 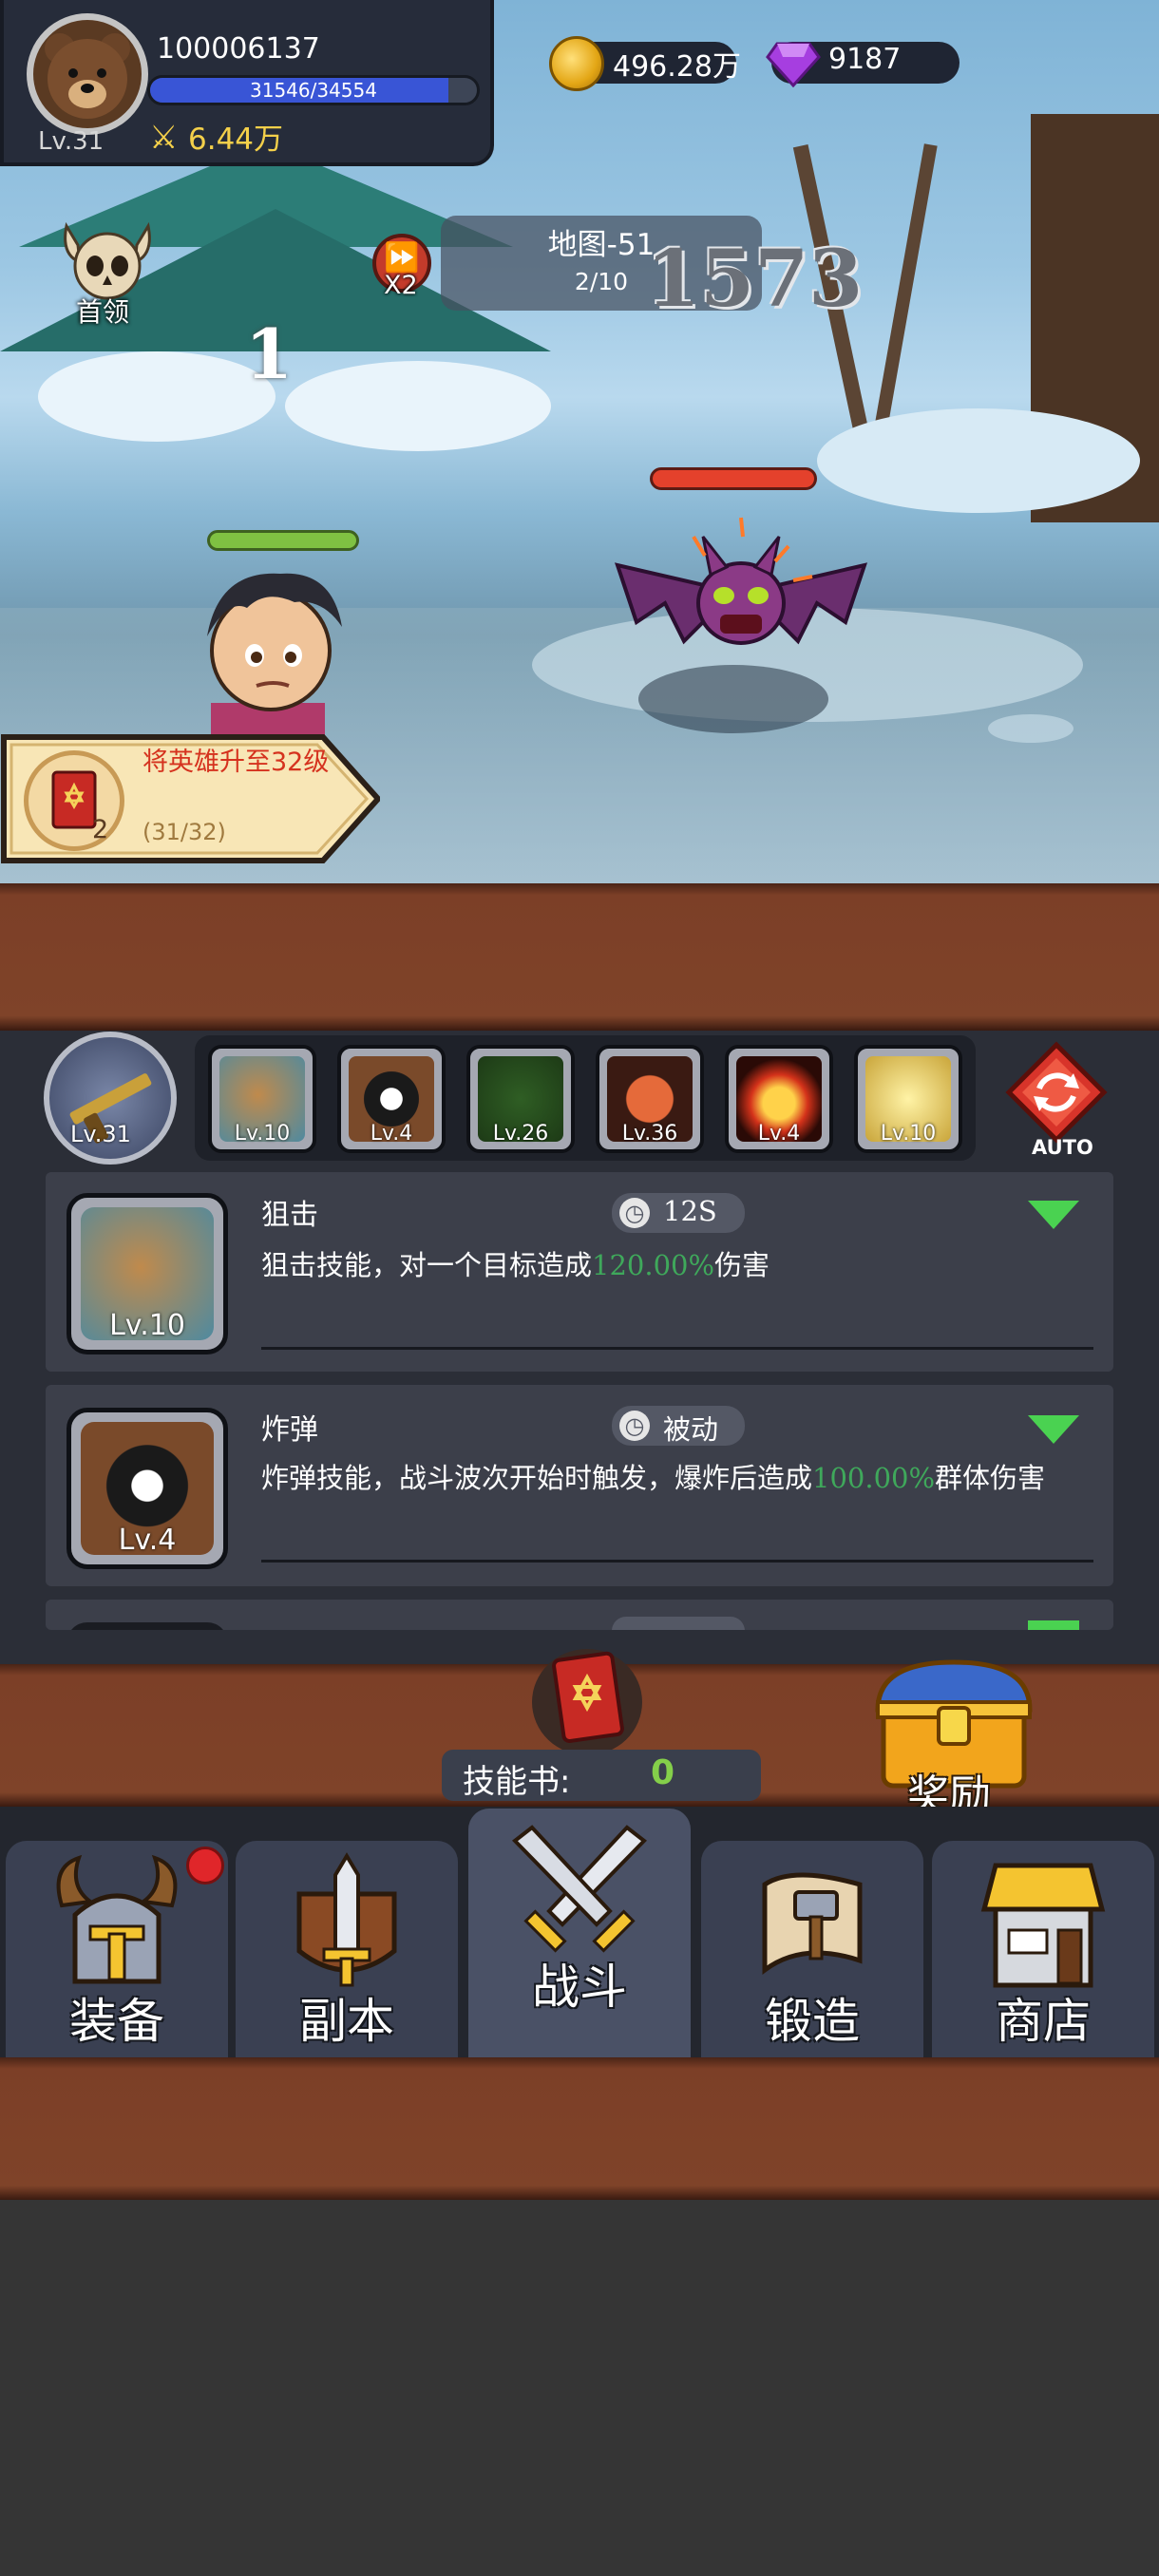 I want to click on cooldown-text: 12S, so click(x=690, y=1211).